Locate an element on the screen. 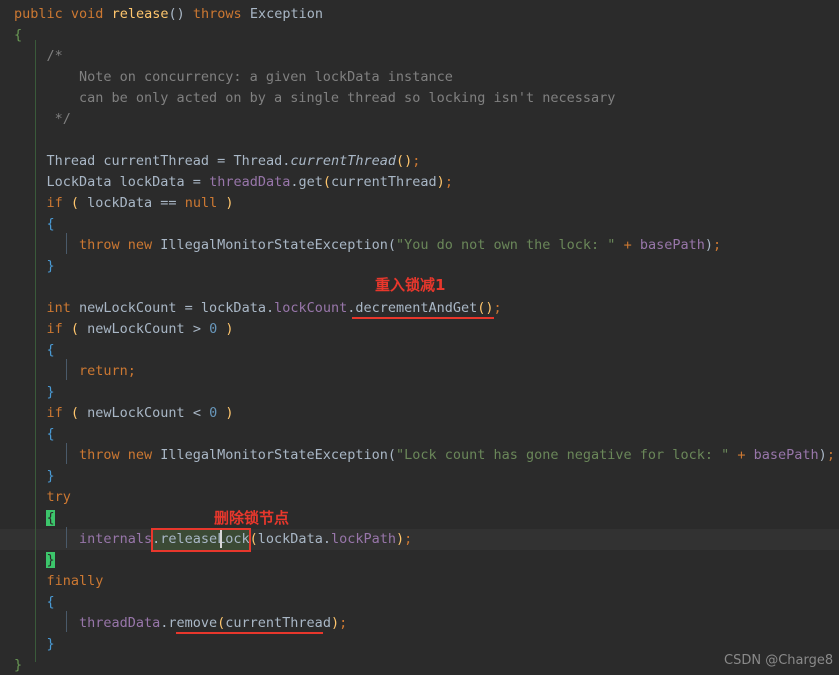  code-token: = is located at coordinates (188, 308).